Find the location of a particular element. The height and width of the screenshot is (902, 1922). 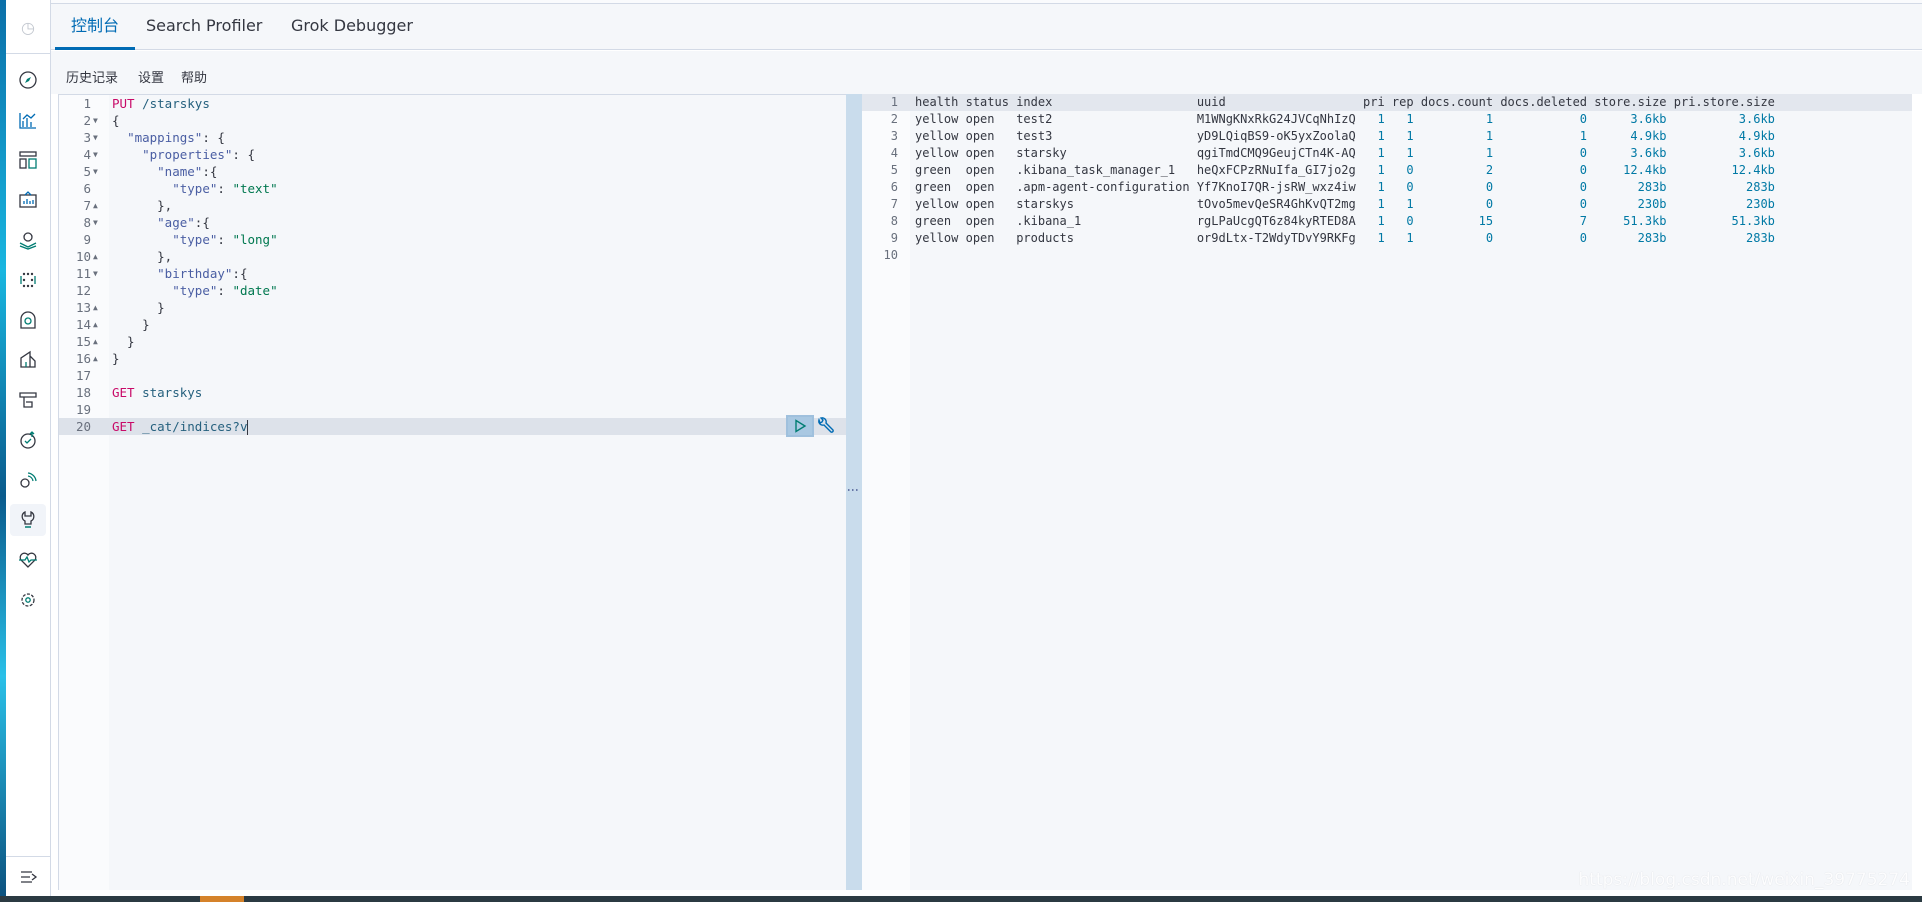

editor-line: 5 ▼ "name":{ is located at coordinates (453, 171).